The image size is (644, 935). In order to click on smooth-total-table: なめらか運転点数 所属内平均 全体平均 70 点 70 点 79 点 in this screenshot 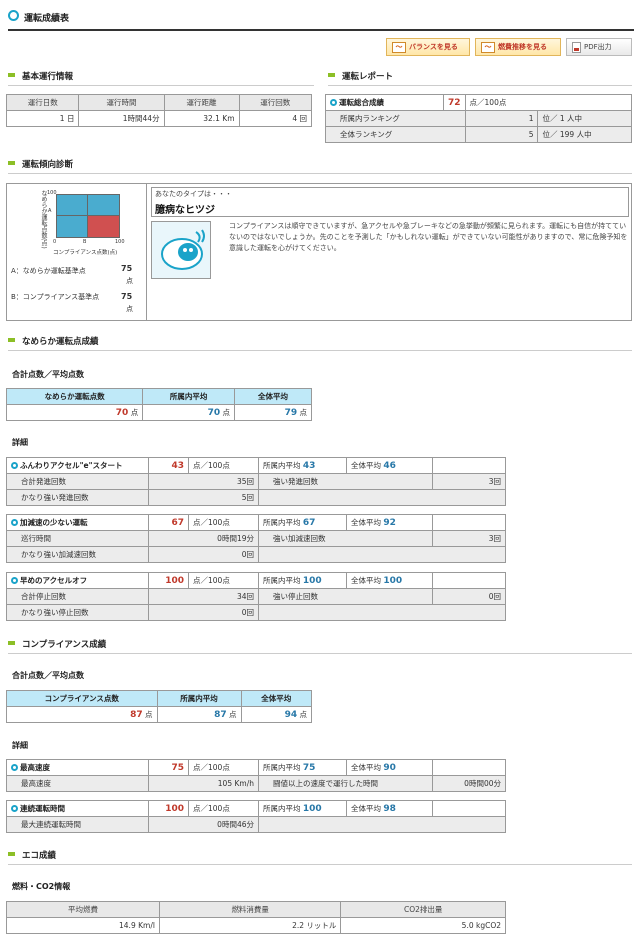, I will do `click(159, 404)`.